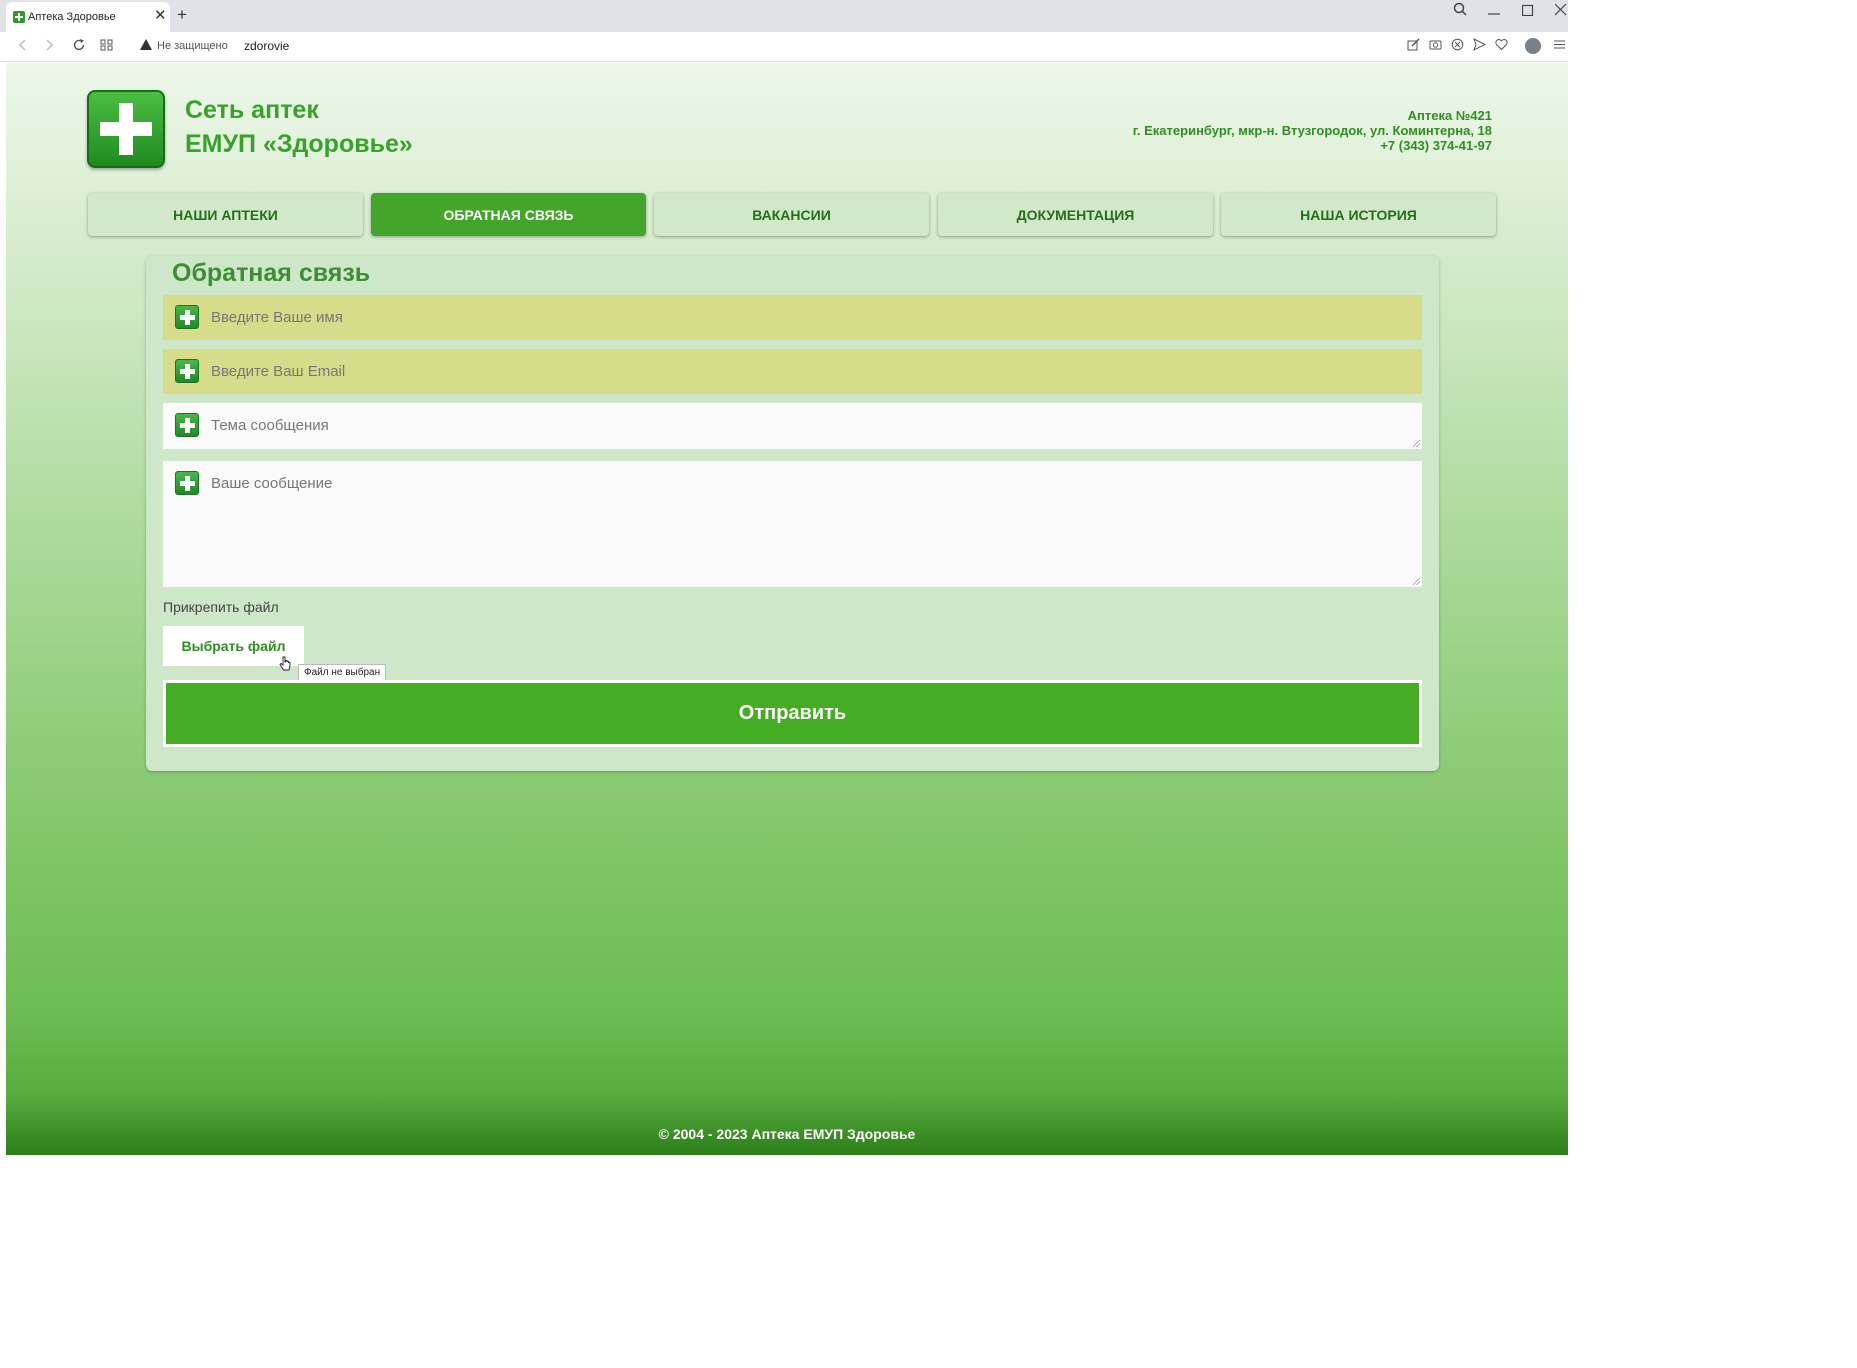 This screenshot has width=1857, height=1368. I want to click on browser-address-bar: Не защищено zdorovie, so click(784, 47).